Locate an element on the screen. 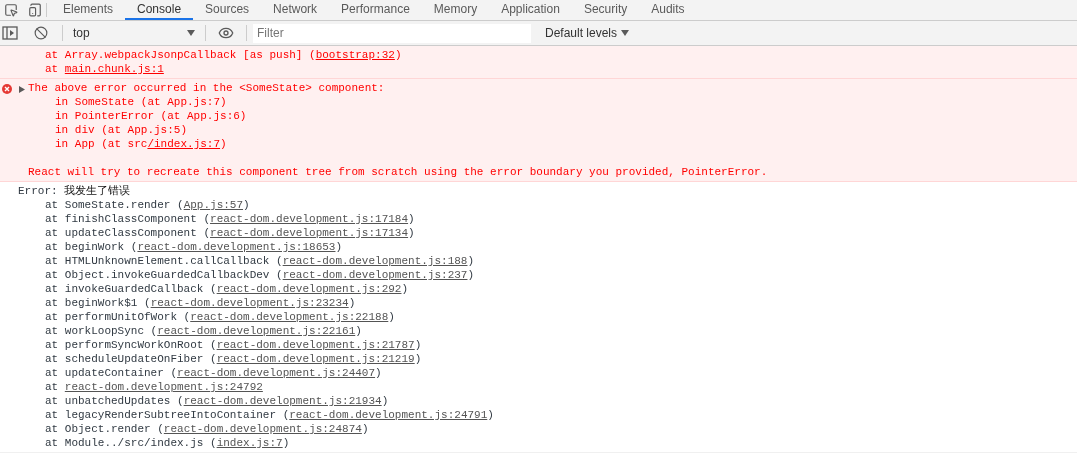  stack-text: at workLoopSync ( is located at coordinates (101, 331).